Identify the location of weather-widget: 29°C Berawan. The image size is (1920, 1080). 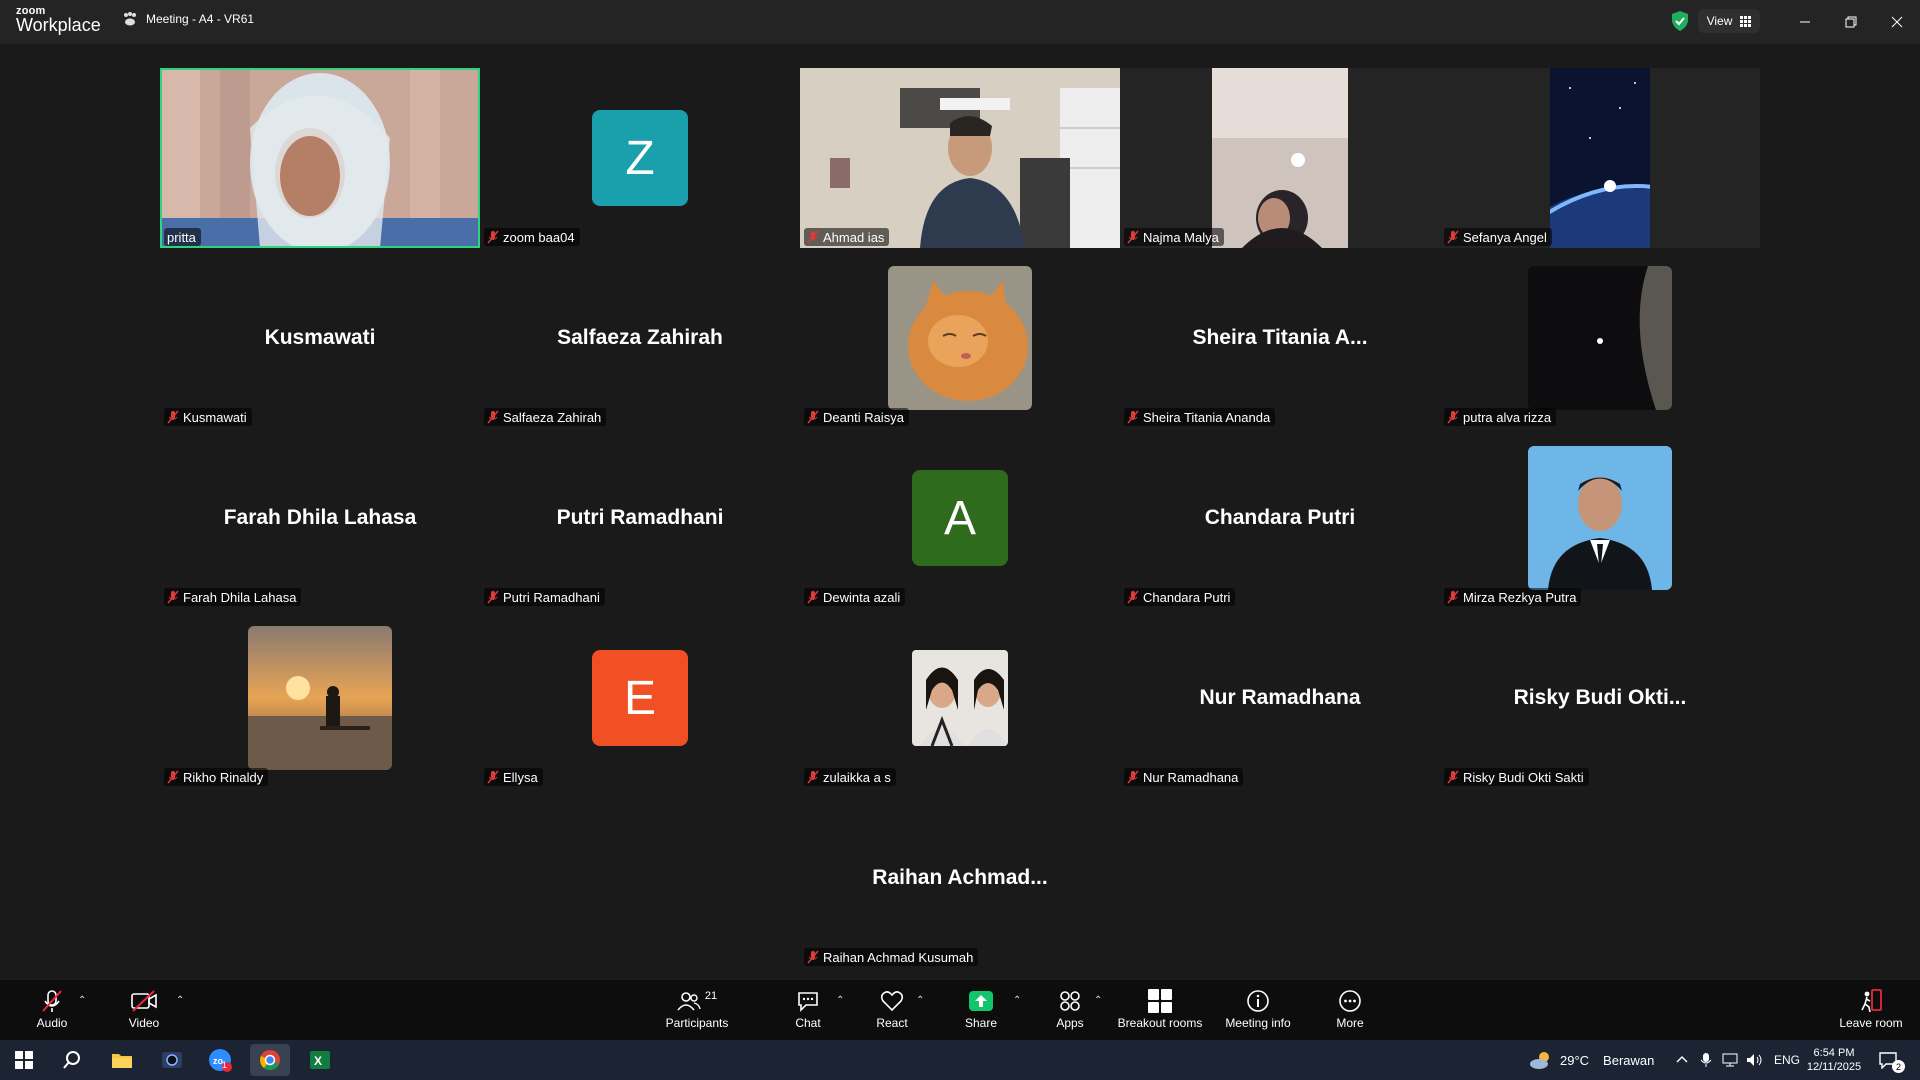
(1591, 1060).